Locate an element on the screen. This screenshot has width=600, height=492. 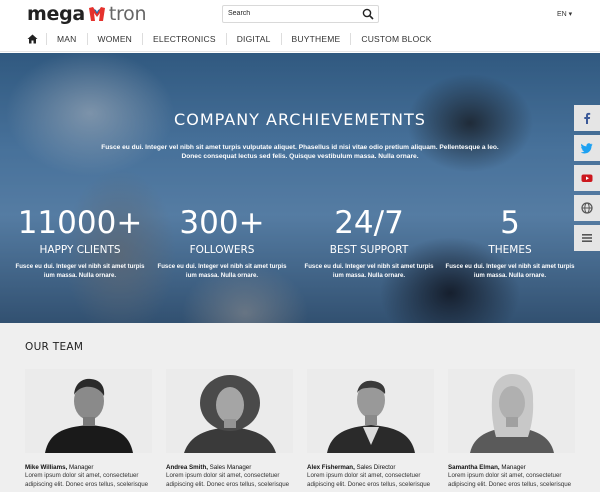
logo-mark-icon is located at coordinates (96, 14).